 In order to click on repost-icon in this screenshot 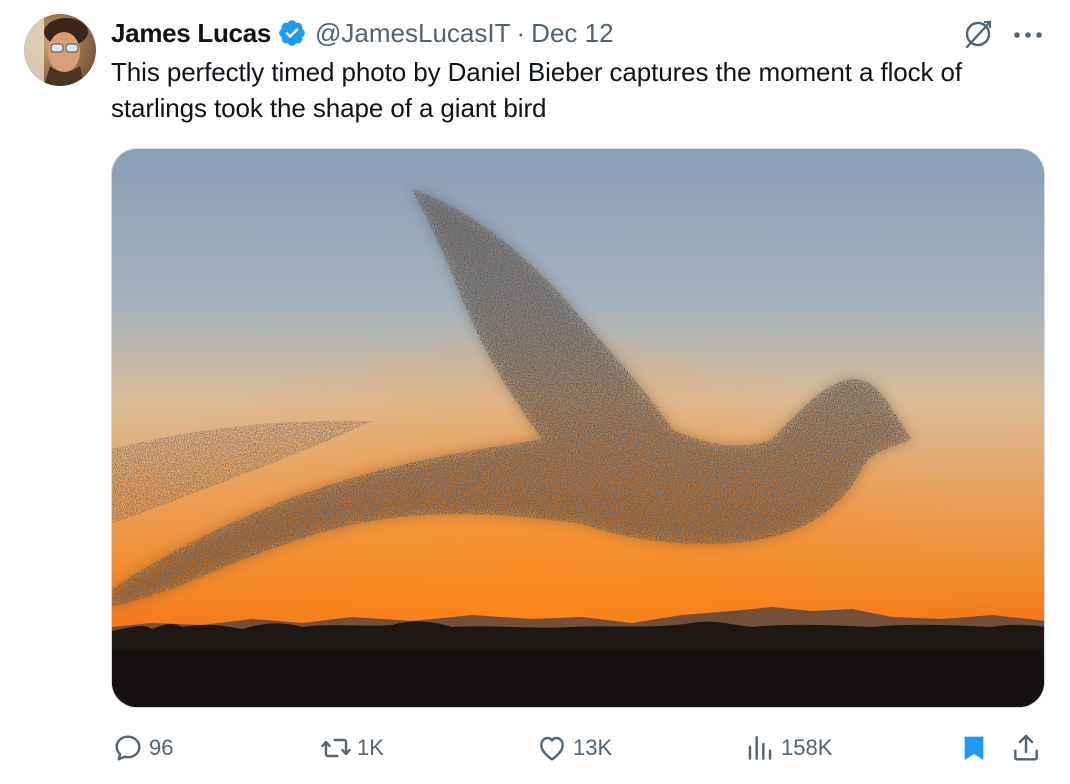, I will do `click(336, 748)`.